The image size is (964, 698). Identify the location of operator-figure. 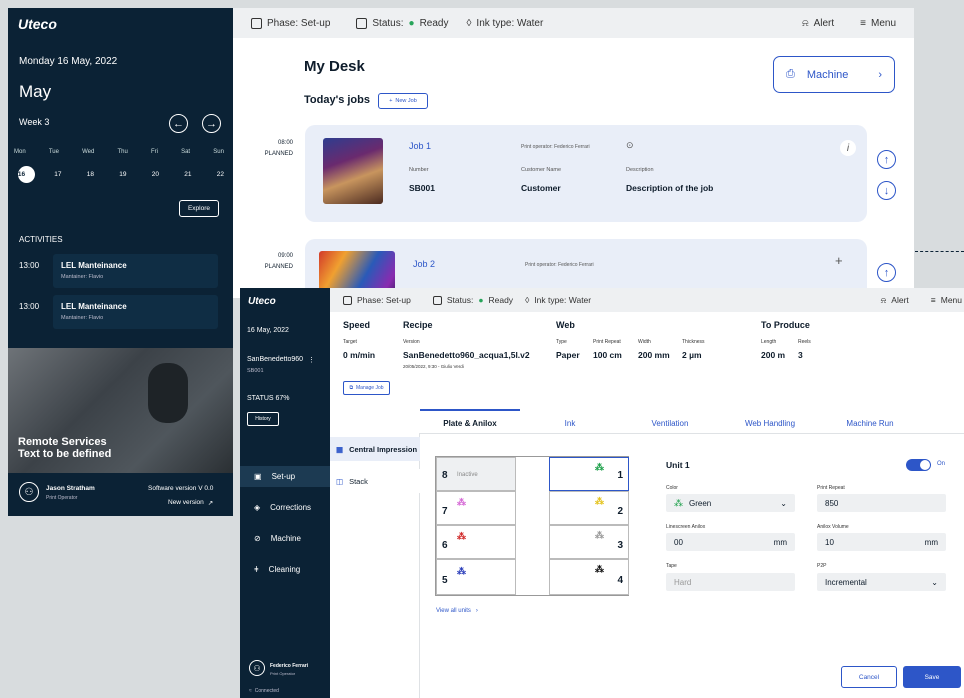
(168, 393).